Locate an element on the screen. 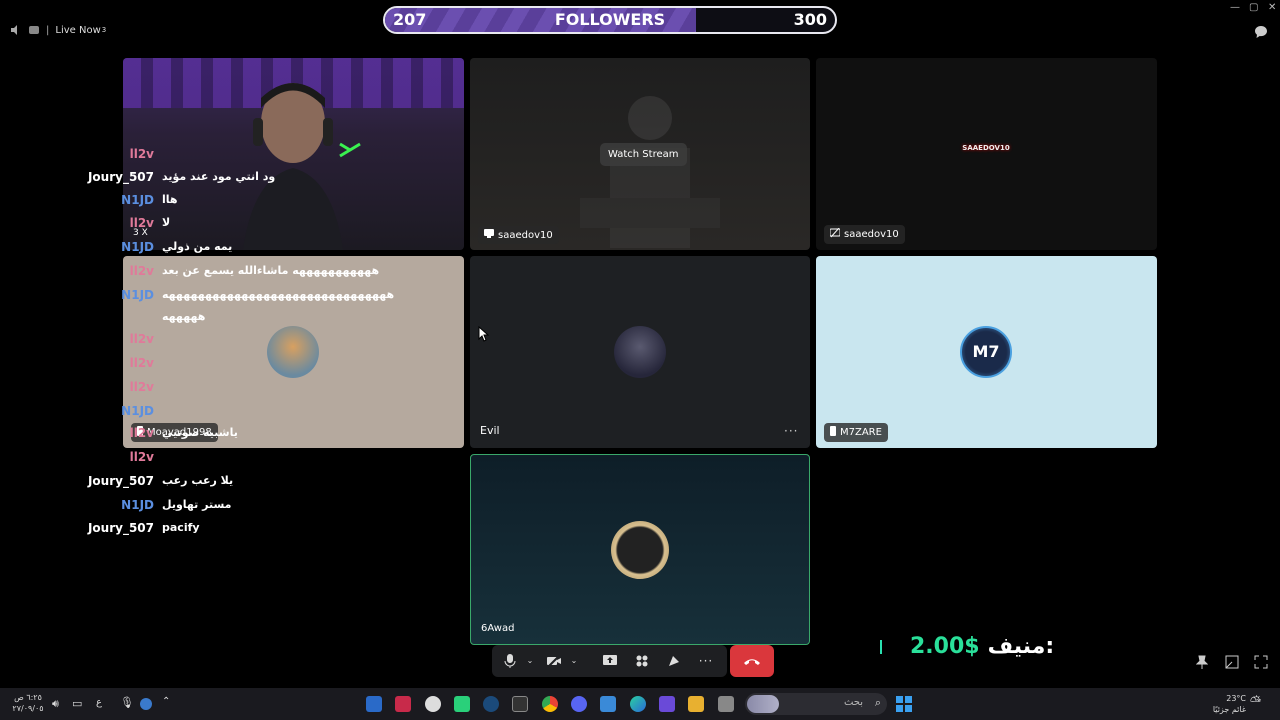 Image resolution: width=1280 pixels, height=720 pixels. soundboard-icon is located at coordinates (674, 661).